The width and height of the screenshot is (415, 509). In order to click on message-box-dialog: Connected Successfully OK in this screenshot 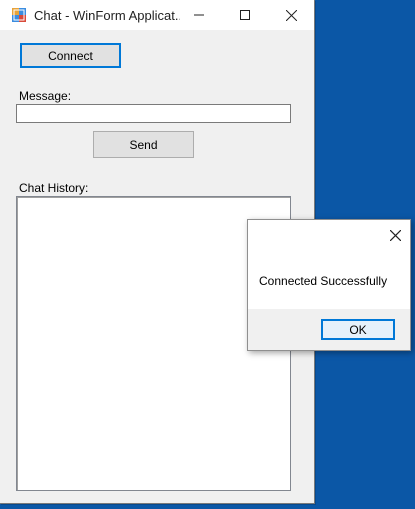, I will do `click(329, 285)`.